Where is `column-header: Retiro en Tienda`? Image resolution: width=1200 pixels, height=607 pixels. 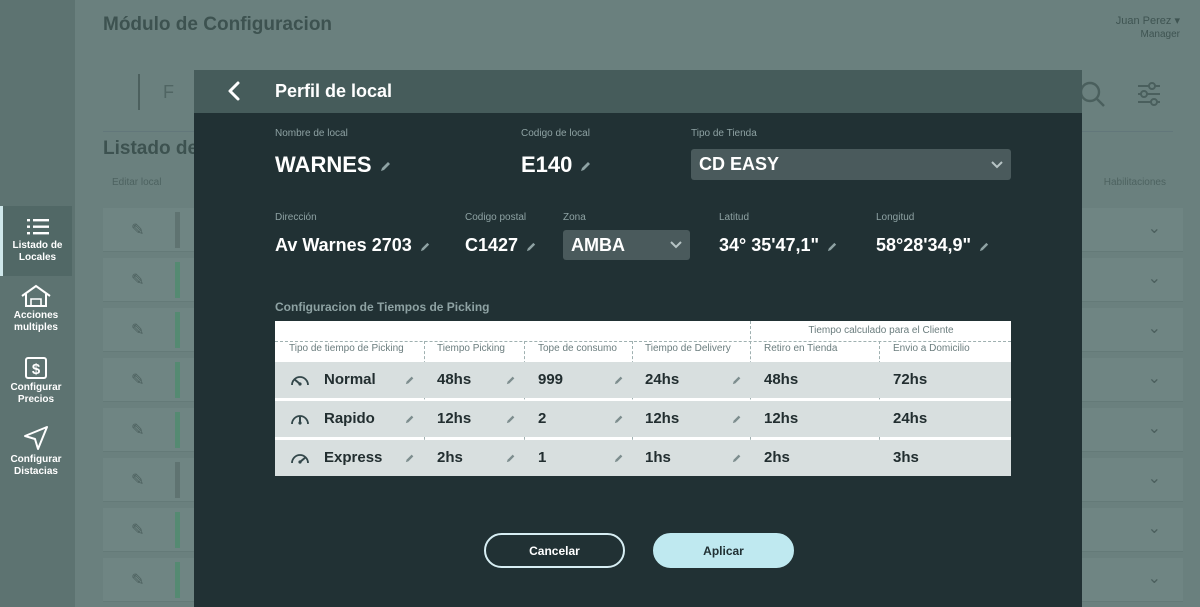 column-header: Retiro en Tienda is located at coordinates (801, 348).